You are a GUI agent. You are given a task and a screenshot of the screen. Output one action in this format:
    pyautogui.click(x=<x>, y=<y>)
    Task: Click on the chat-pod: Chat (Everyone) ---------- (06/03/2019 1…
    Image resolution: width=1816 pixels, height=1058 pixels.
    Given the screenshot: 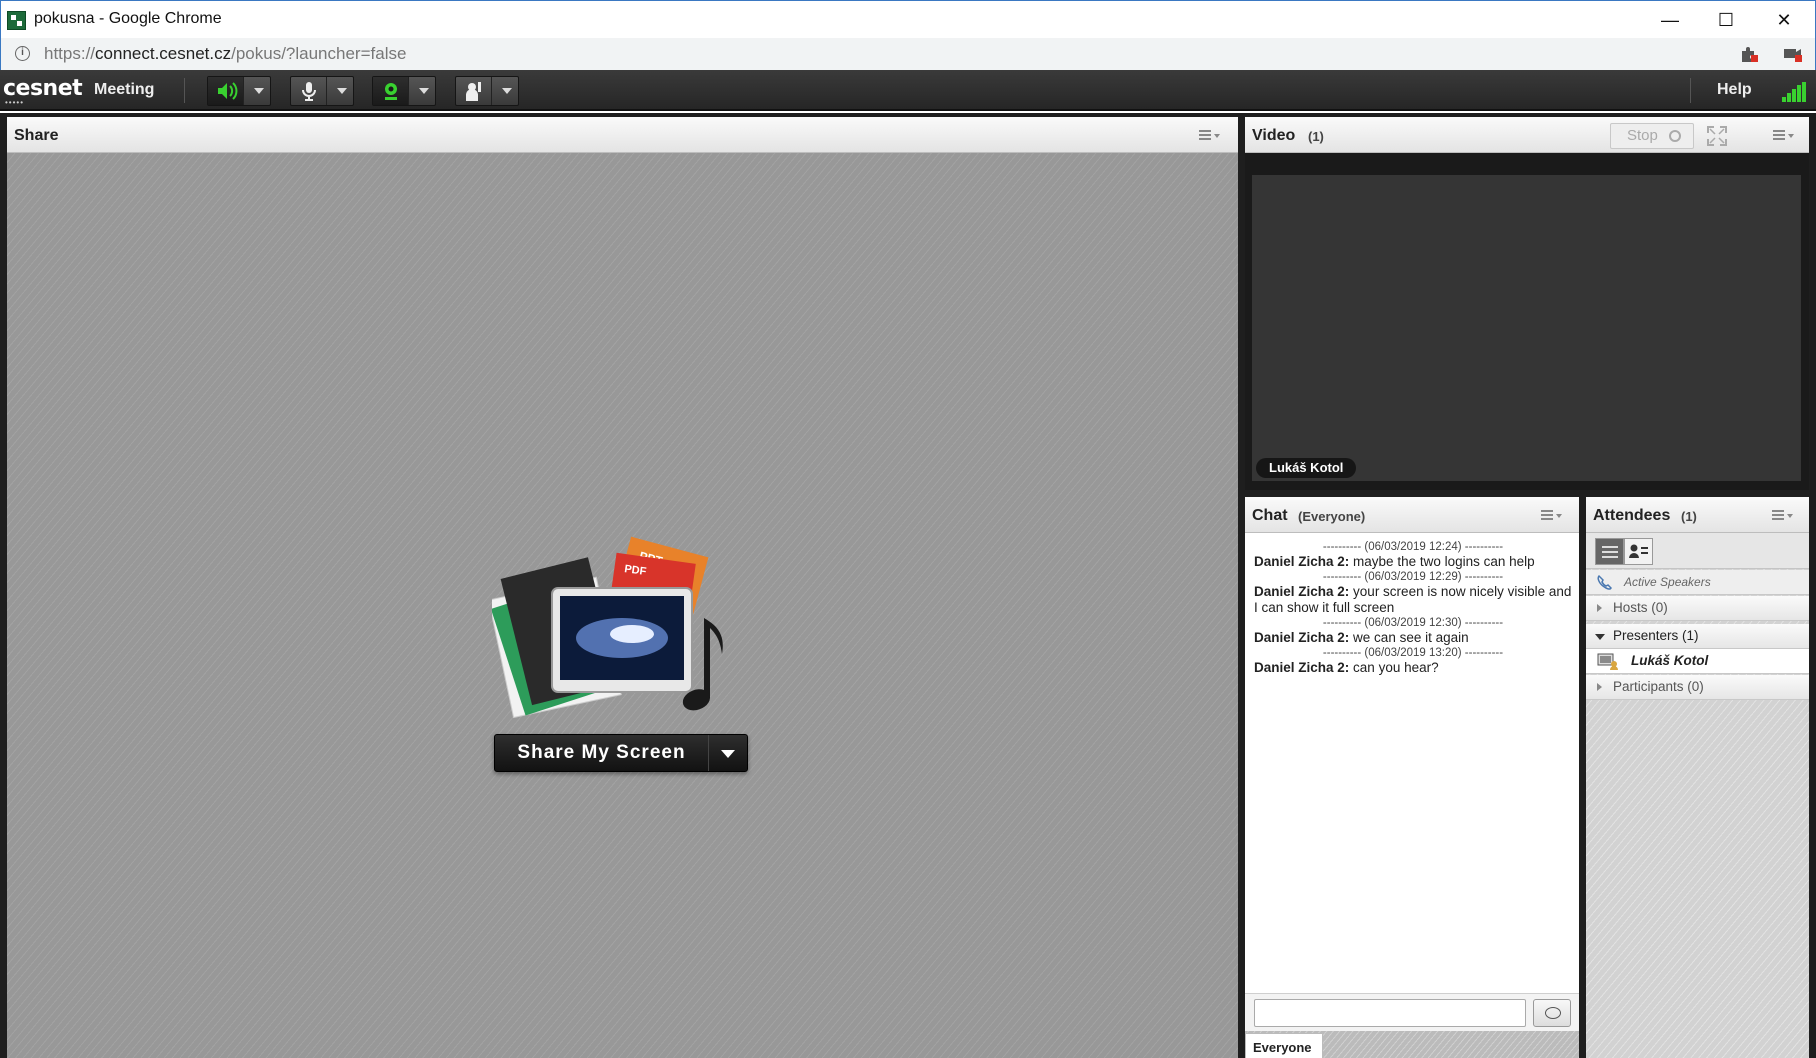 What is the action you would take?
    pyautogui.click(x=1412, y=777)
    